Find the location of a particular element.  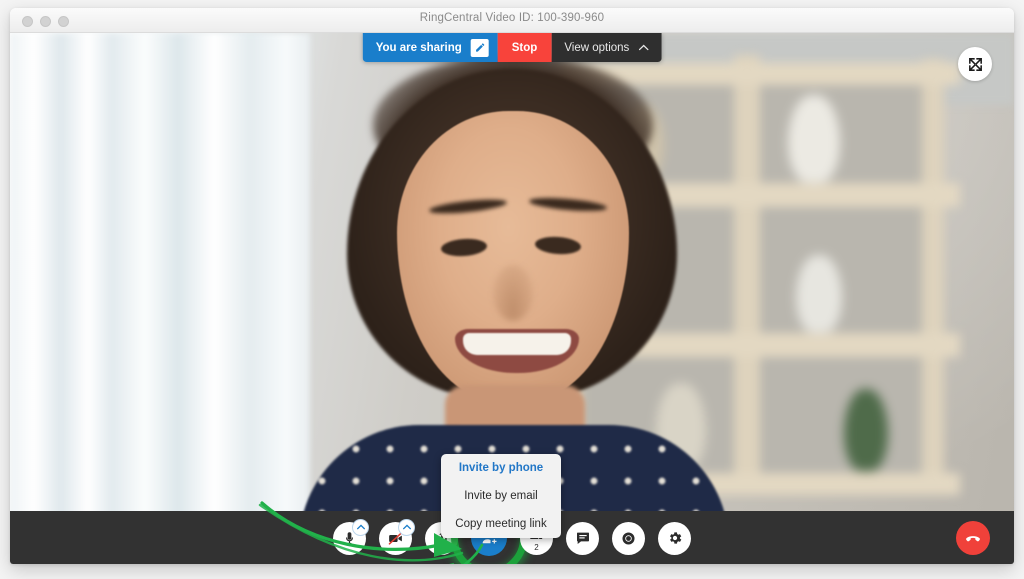

stop-label: Stop is located at coordinates (524, 47).